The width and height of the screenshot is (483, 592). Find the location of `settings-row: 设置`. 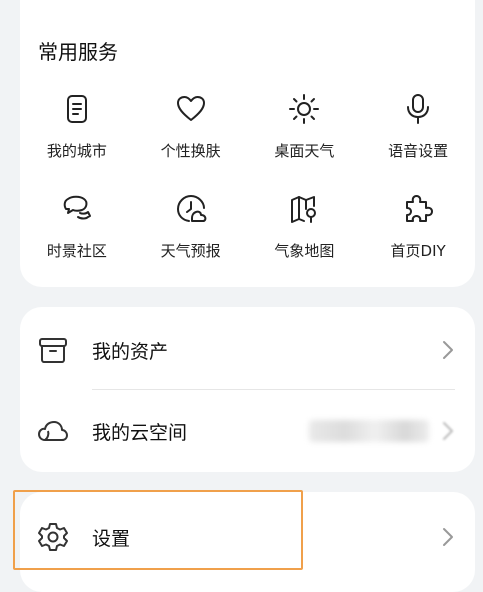

settings-row: 设置 is located at coordinates (247, 537).